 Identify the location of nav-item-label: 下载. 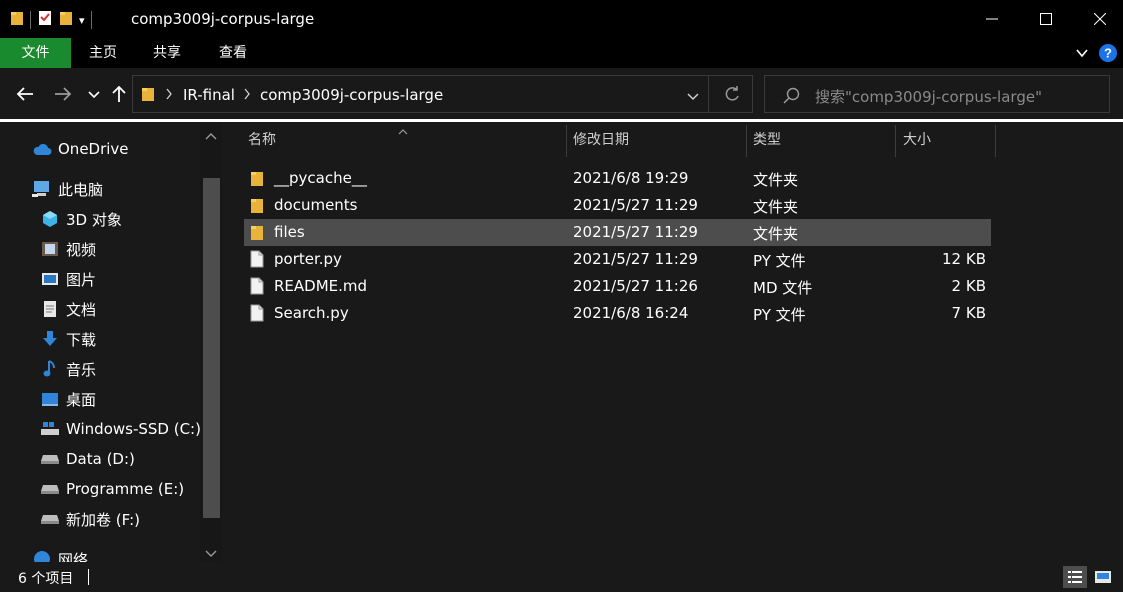
(81, 339).